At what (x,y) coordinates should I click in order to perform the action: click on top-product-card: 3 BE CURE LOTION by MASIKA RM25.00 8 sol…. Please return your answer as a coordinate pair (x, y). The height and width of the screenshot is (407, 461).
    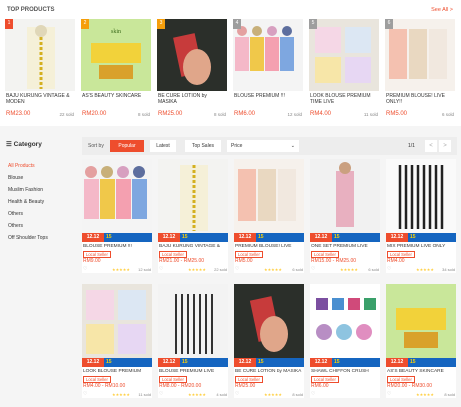
    Looking at the image, I should click on (192, 70).